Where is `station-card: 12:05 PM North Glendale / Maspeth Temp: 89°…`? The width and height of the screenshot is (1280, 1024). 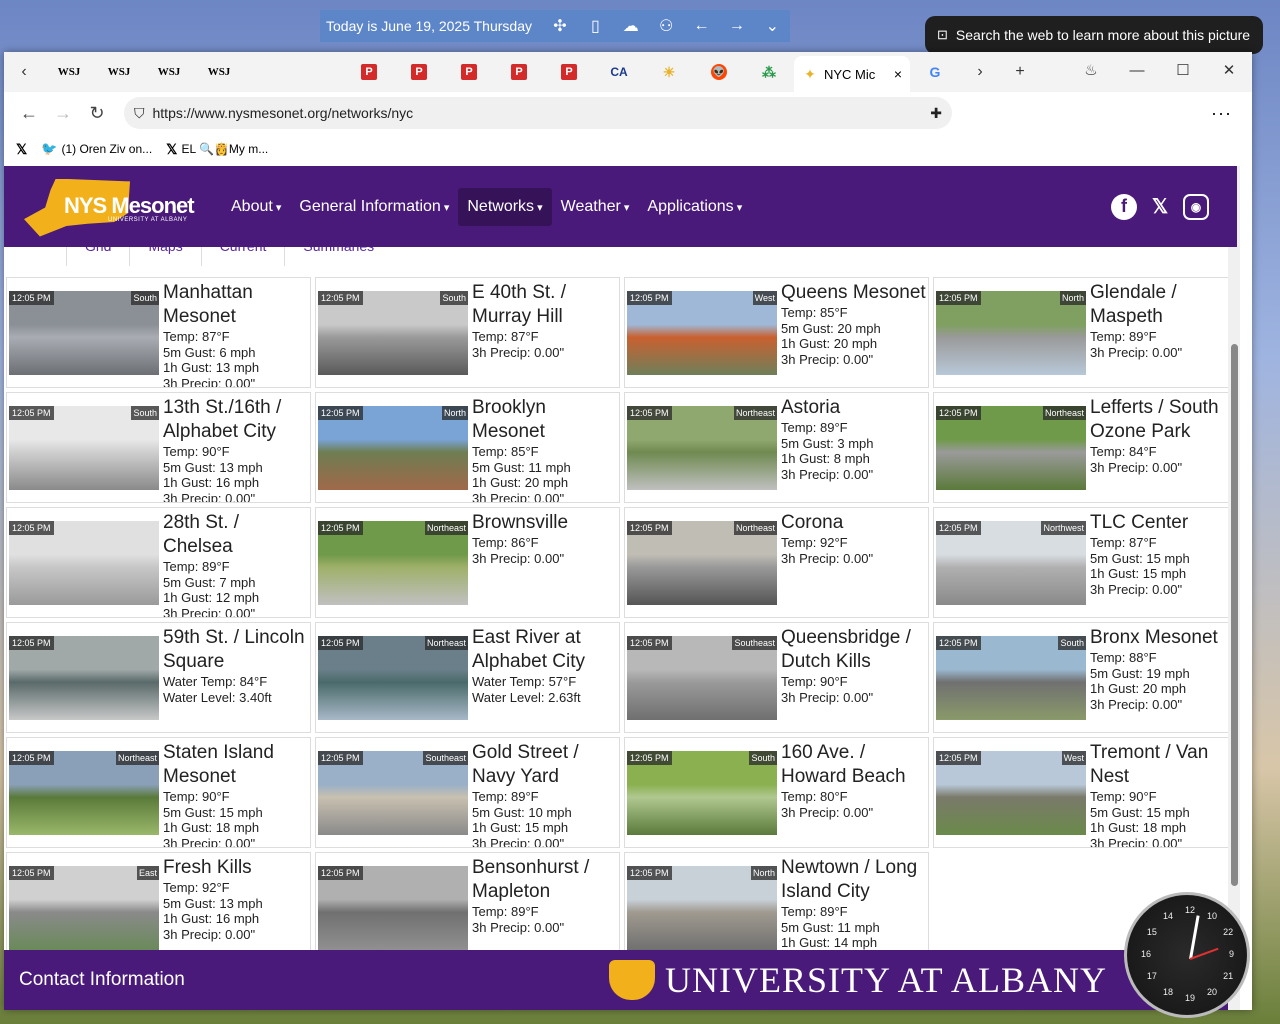 station-card: 12:05 PM North Glendale / Maspeth Temp: 89°… is located at coordinates (1085, 332).